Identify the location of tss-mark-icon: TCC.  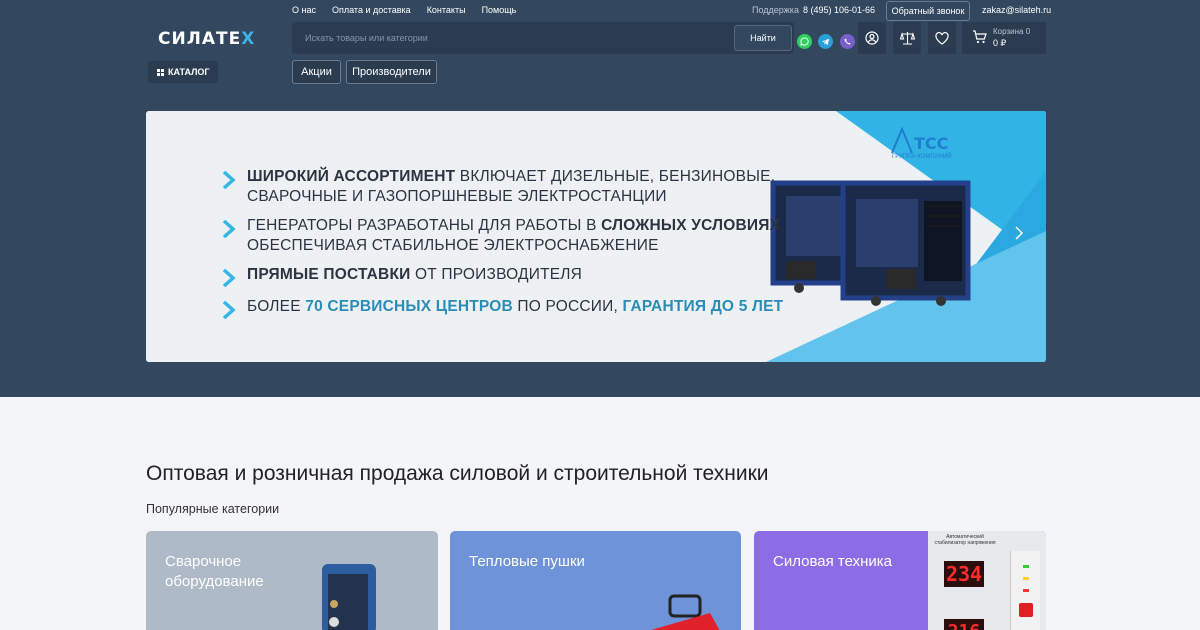
(919, 140).